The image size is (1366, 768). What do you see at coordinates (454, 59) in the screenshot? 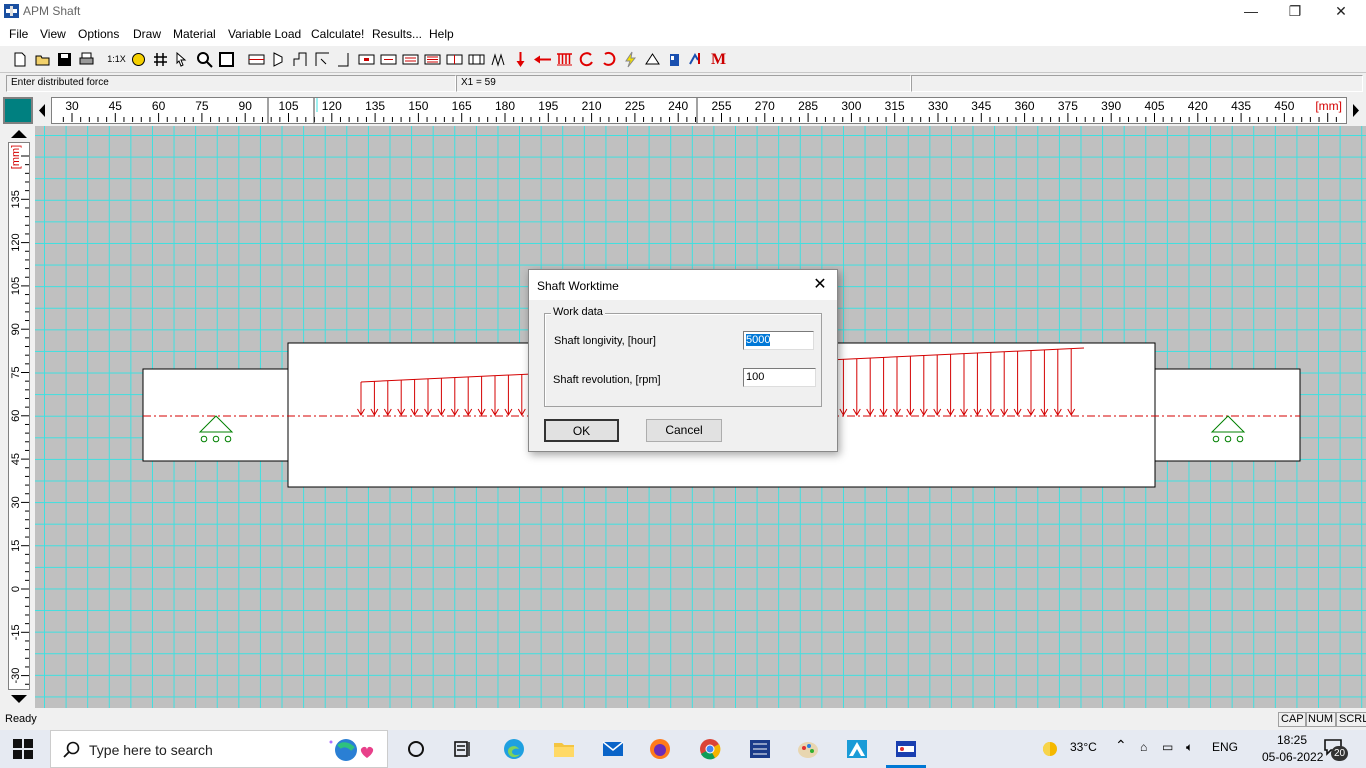
I see `hole-icon` at bounding box center [454, 59].